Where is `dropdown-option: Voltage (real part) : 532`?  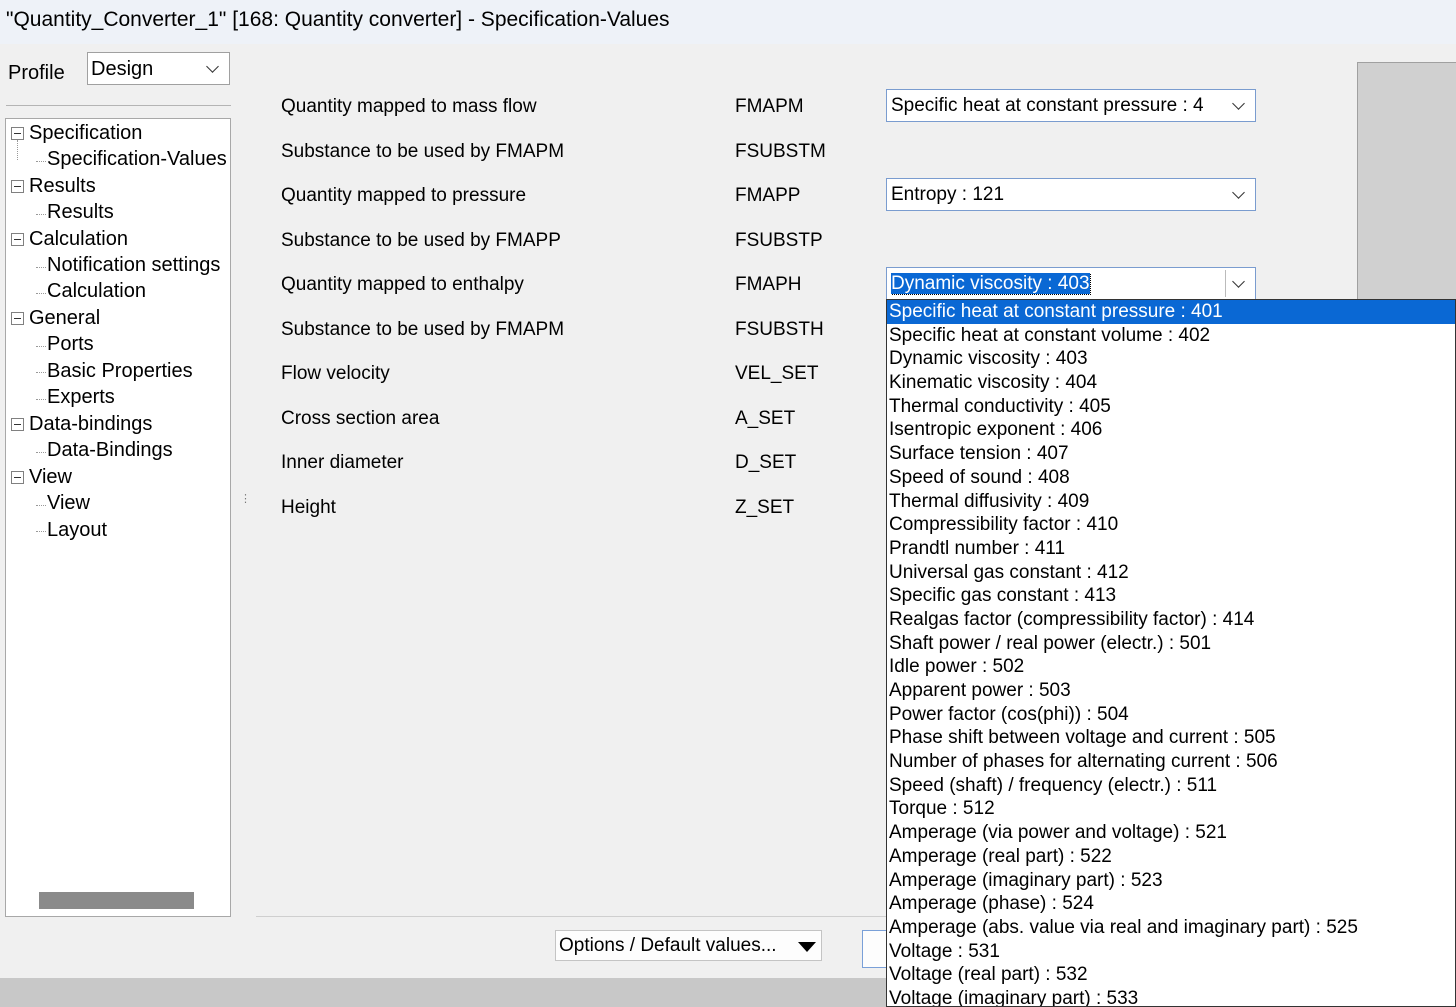
dropdown-option: Voltage (real part) : 532 is located at coordinates (1171, 975).